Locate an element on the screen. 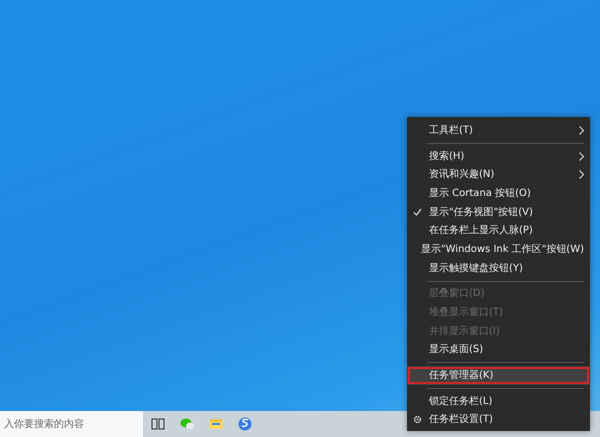  menu-item: 显示 Cortana 按钮(O) is located at coordinates (498, 193).